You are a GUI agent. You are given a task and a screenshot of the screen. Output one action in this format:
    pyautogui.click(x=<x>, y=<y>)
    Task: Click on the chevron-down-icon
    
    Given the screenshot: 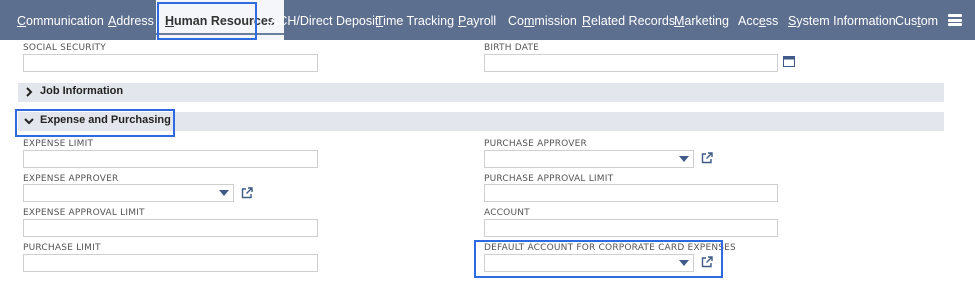 What is the action you would take?
    pyautogui.click(x=29, y=121)
    